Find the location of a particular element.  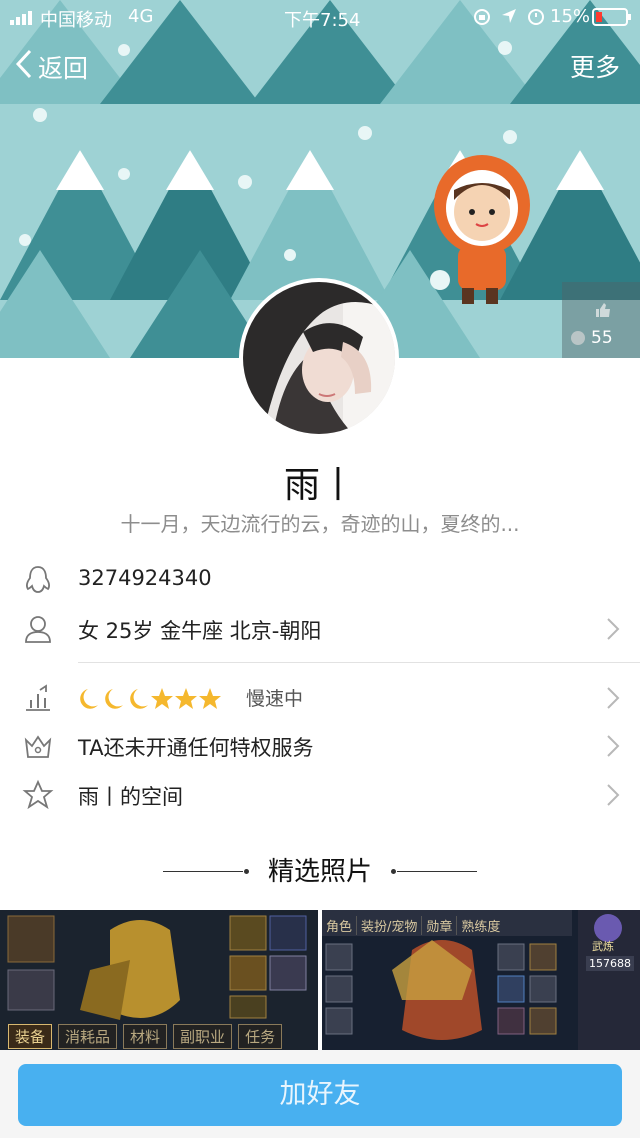

carrier-label: 中国移动 is located at coordinates (76, 20).